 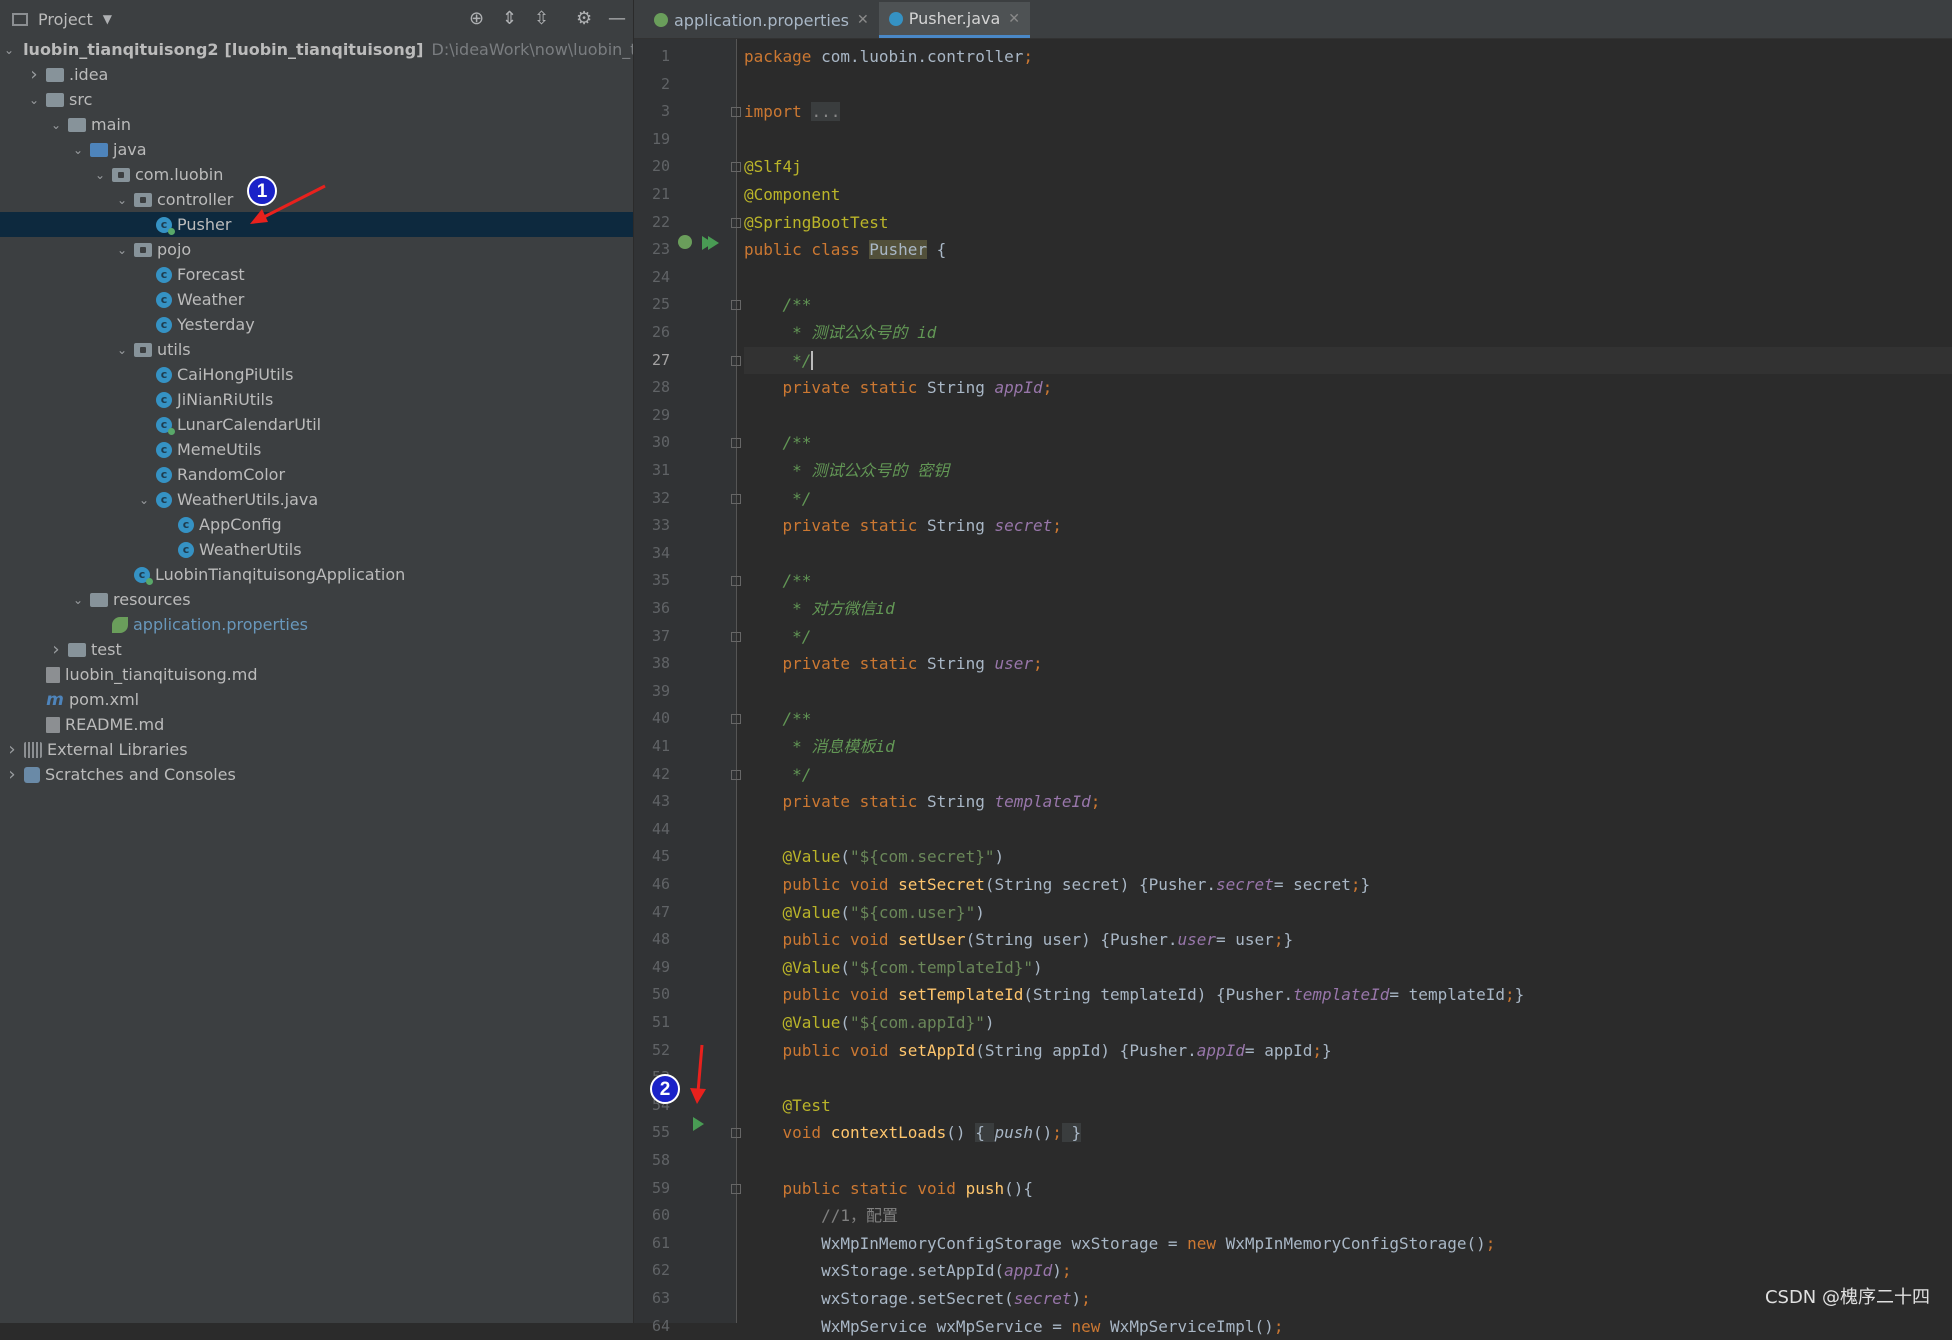 I want to click on tree-item: m pom.xml, so click(x=316, y=699).